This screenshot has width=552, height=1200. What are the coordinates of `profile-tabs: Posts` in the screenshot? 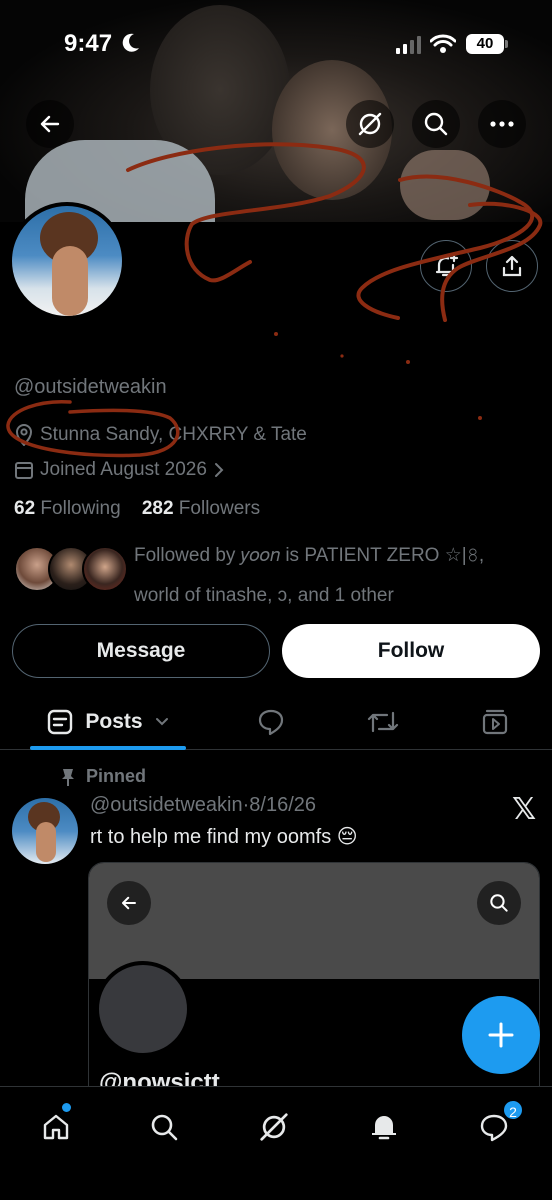 It's located at (276, 723).